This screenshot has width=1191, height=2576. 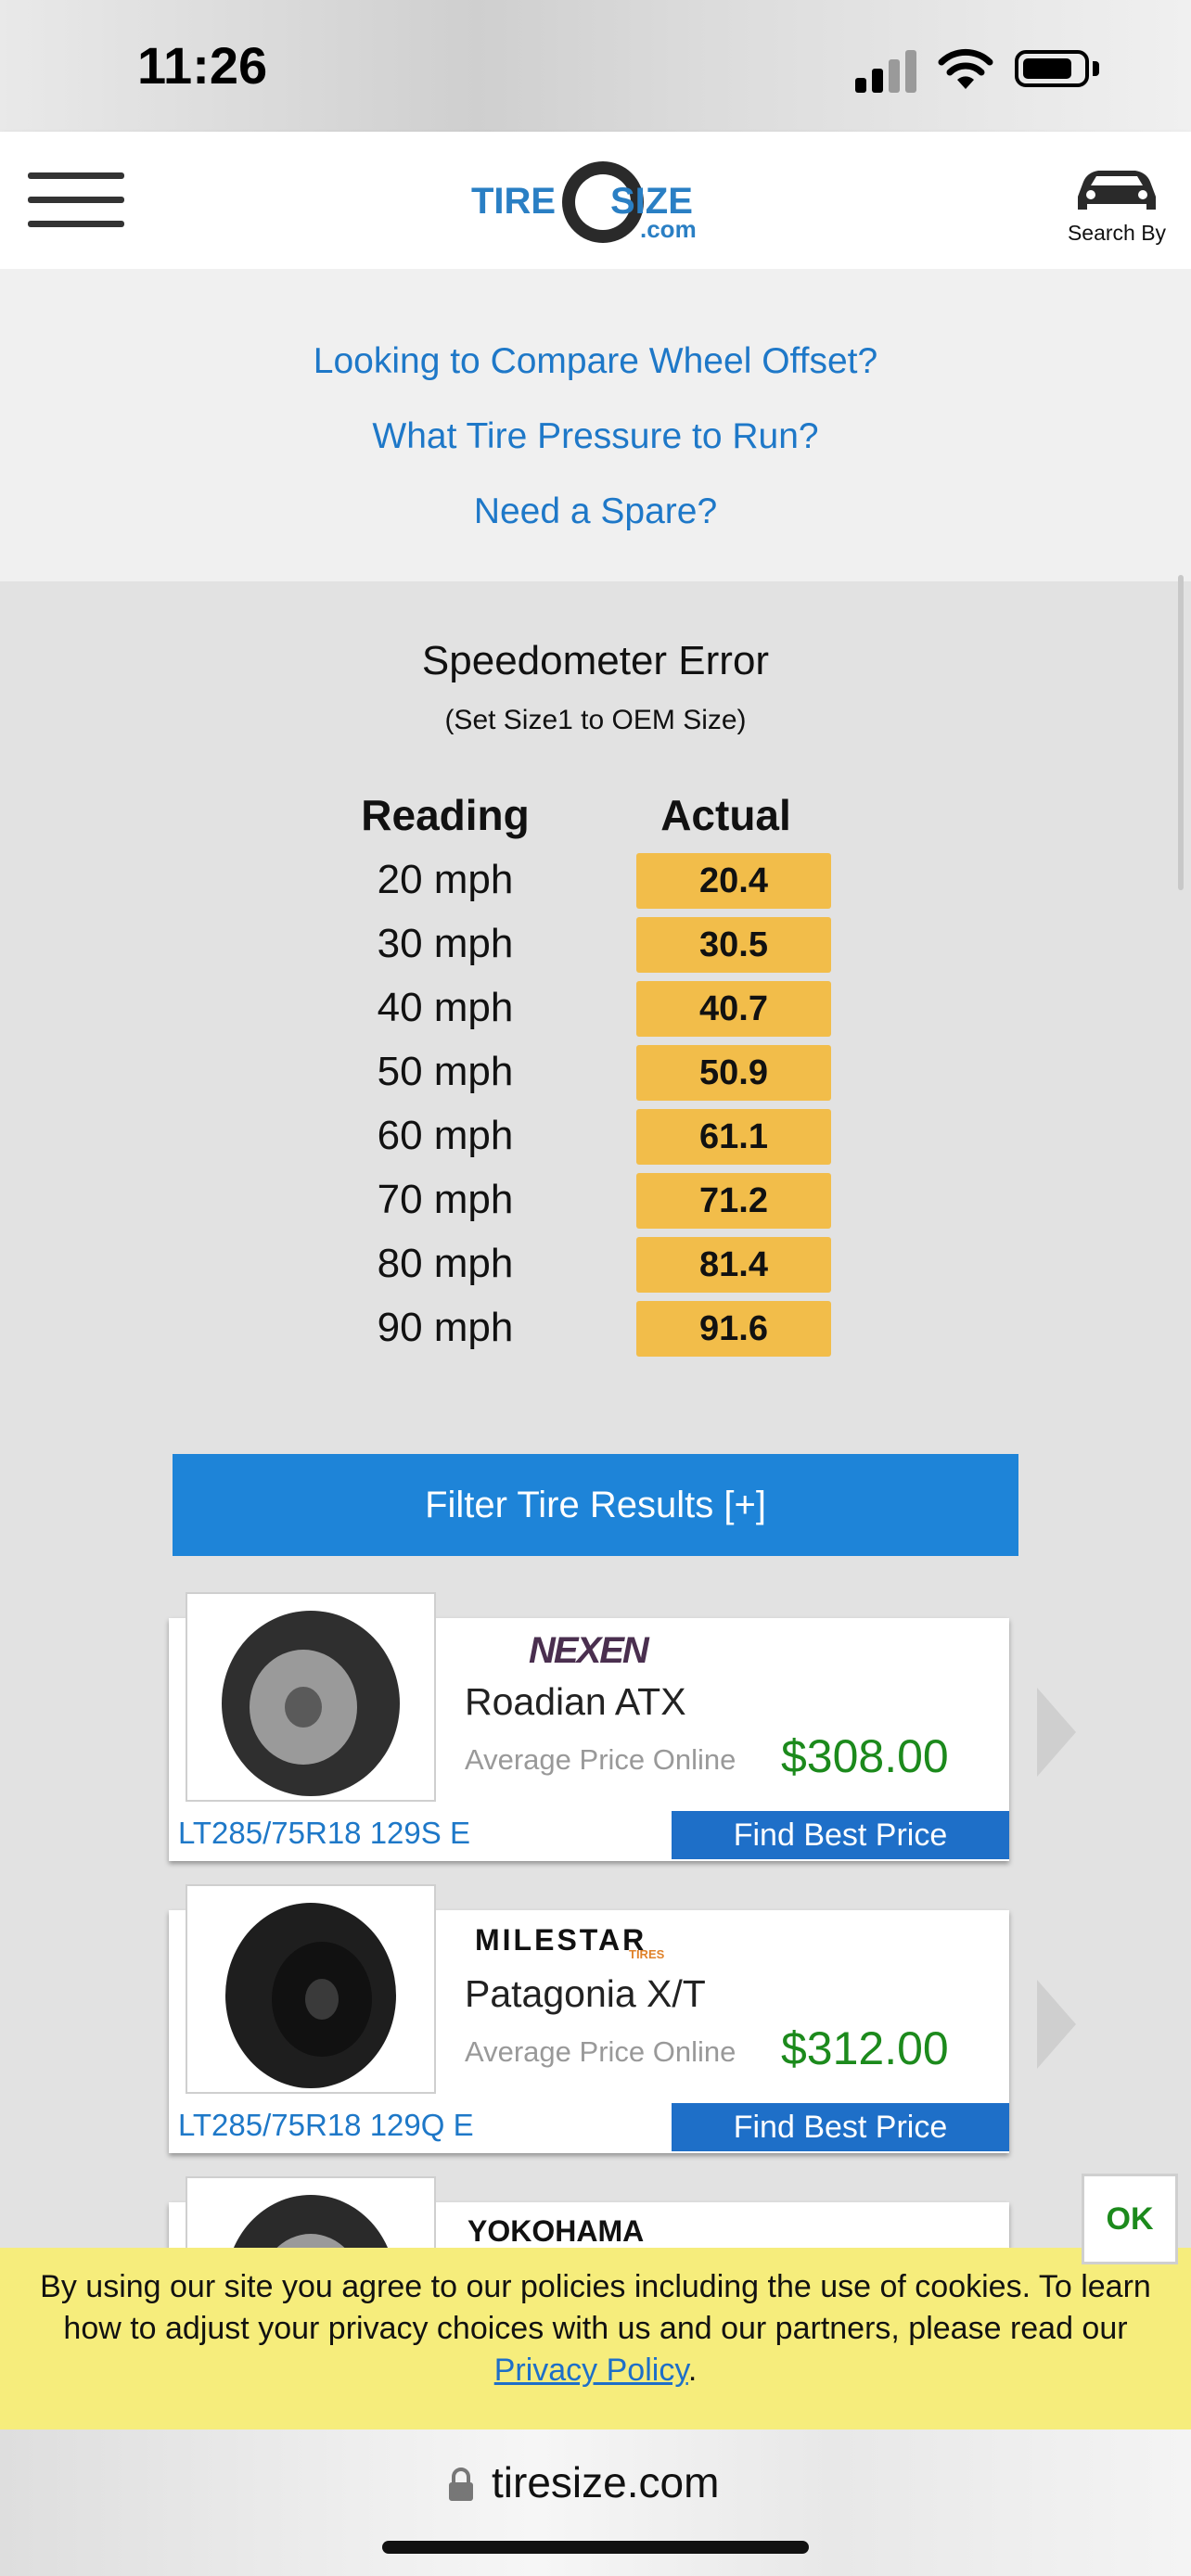 What do you see at coordinates (595, 660) in the screenshot?
I see `speedometer-title: Speedometer Error` at bounding box center [595, 660].